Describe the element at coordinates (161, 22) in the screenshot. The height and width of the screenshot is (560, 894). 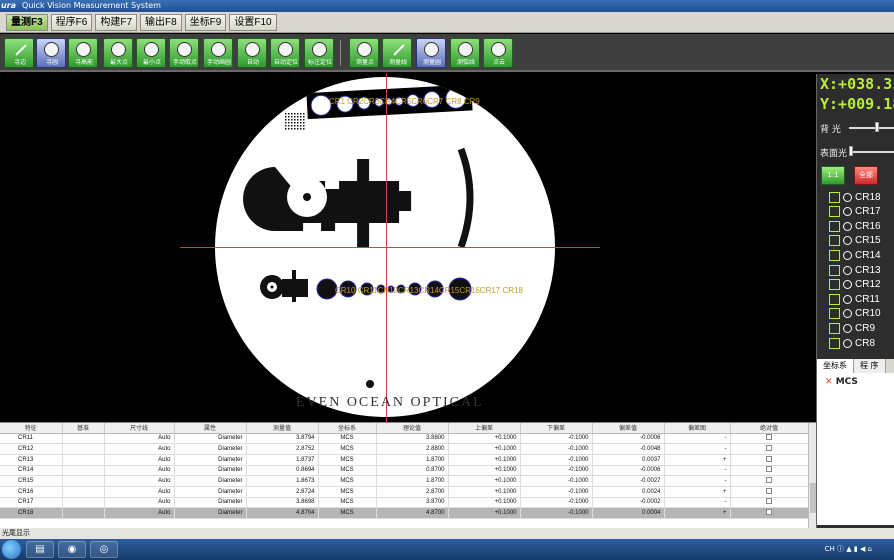
I see `menu-tab-3: 输出F8` at that location.